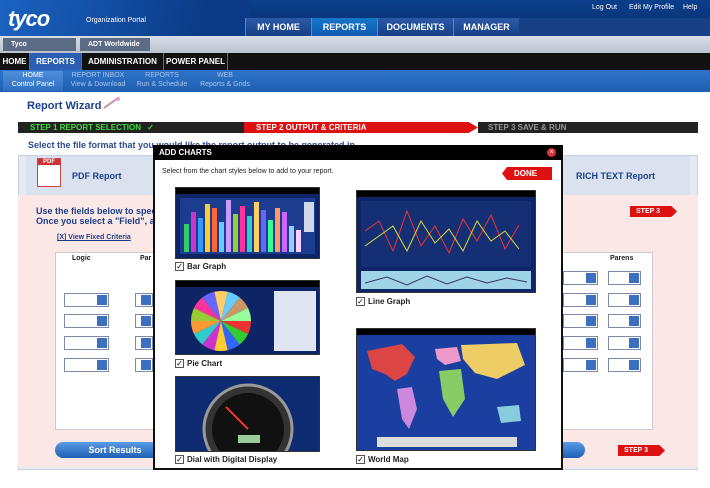  I want to click on pie-chart-image, so click(247, 316).